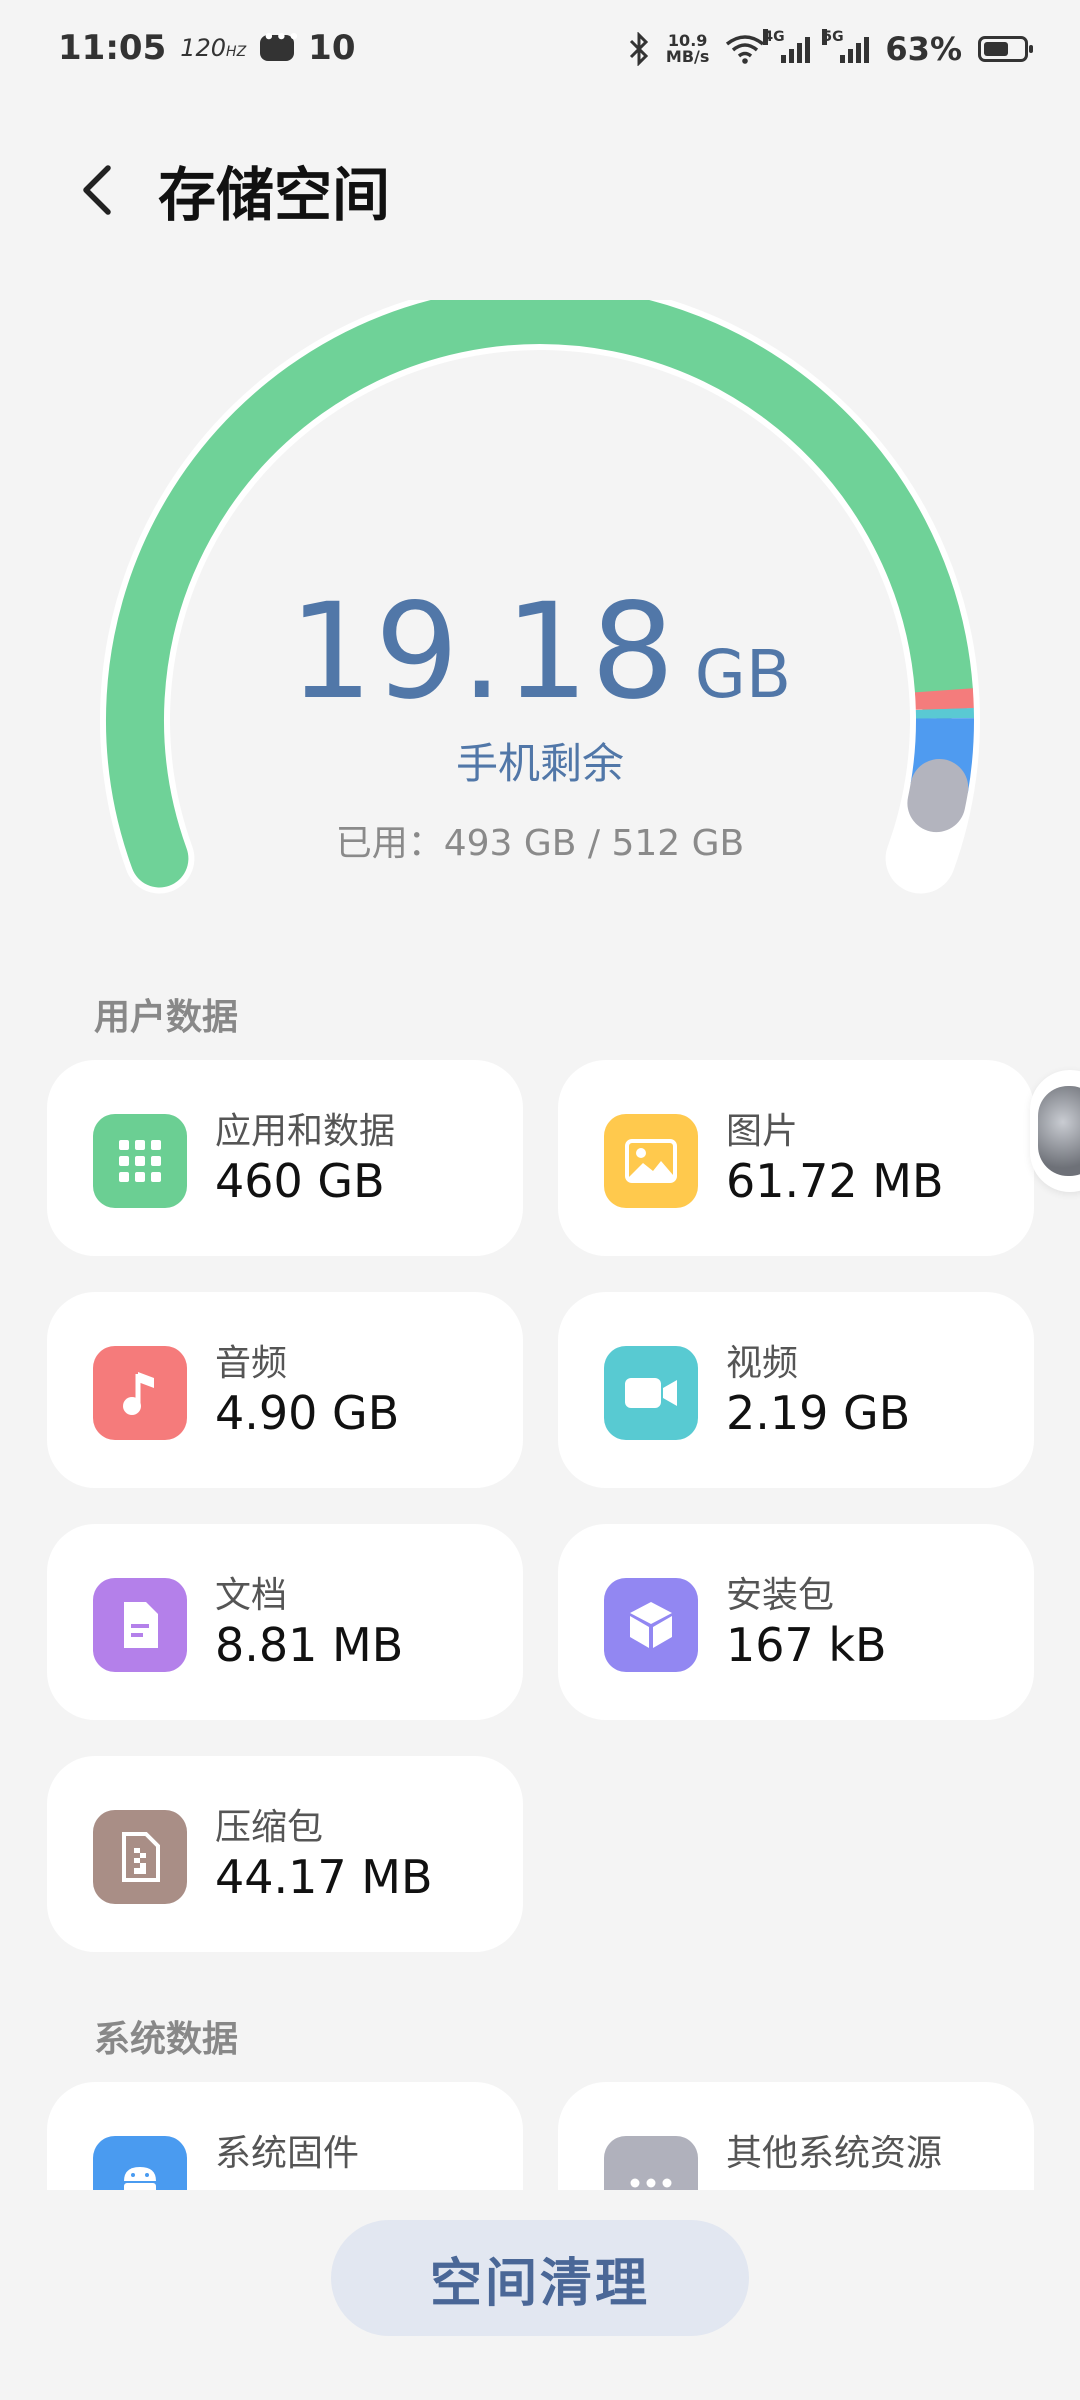 This screenshot has height=2400, width=1080. I want to click on card-name: 其他系统资源, so click(834, 2153).